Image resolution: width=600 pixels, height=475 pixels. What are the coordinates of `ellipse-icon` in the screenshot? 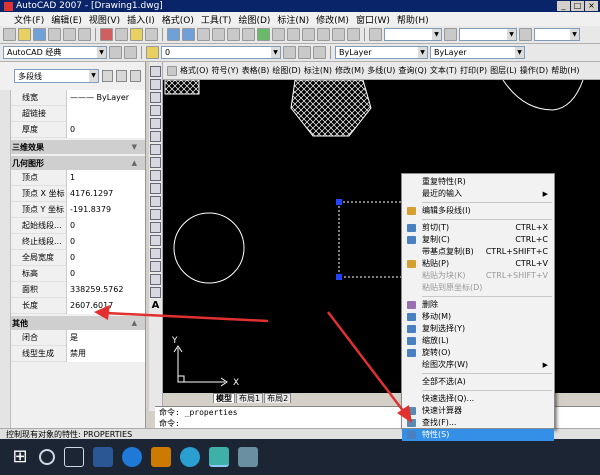 It's located at (155, 188).